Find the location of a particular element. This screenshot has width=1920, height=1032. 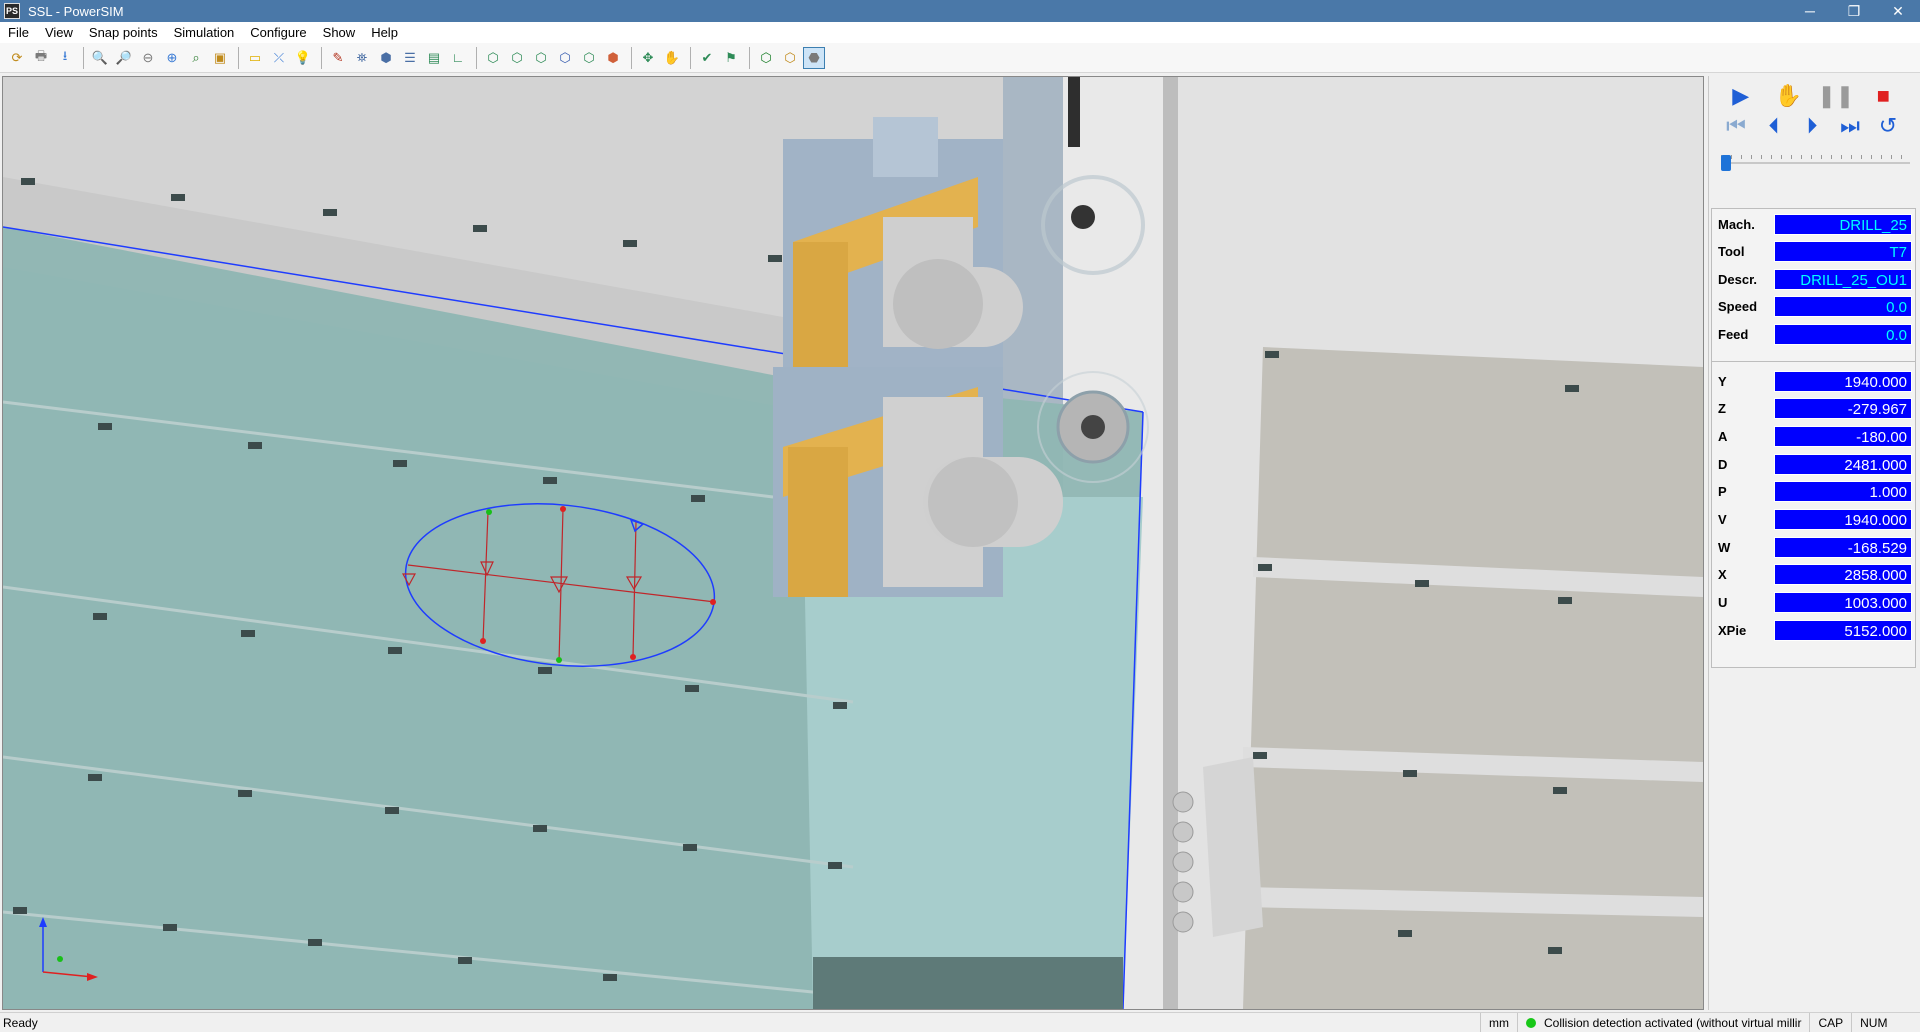

hand-icon: ✋ is located at coordinates (1788, 96).